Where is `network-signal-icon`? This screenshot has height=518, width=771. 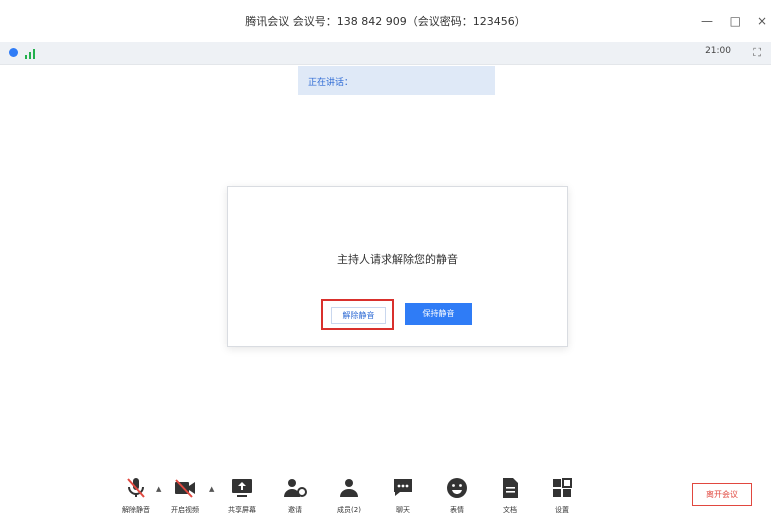 network-signal-icon is located at coordinates (32, 54).